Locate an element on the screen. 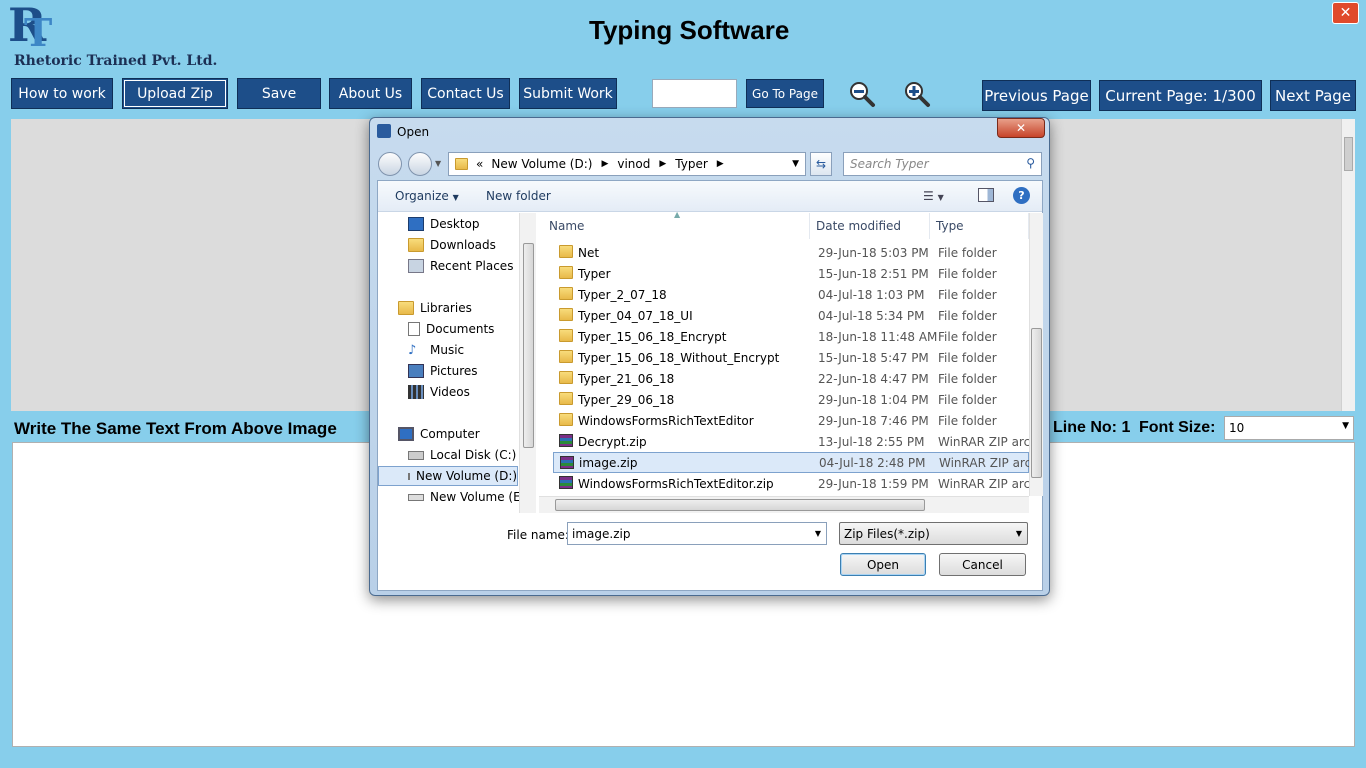 The width and height of the screenshot is (1366, 768). previous-page-button: Previous Page is located at coordinates (1036, 95).